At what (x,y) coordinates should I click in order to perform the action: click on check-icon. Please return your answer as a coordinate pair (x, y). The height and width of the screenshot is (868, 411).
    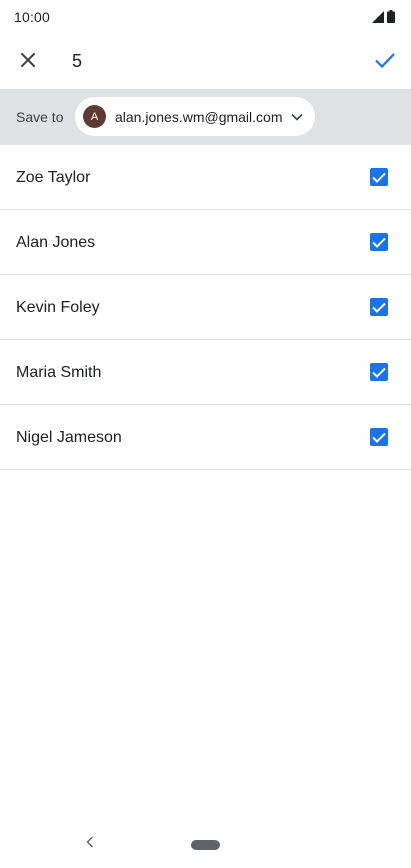
    Looking at the image, I should click on (385, 62).